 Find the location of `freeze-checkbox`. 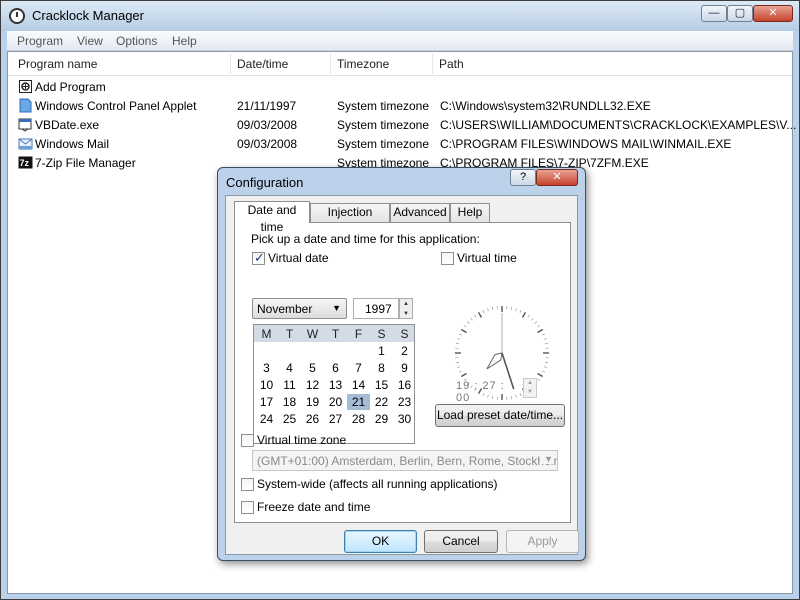

freeze-checkbox is located at coordinates (247, 507).